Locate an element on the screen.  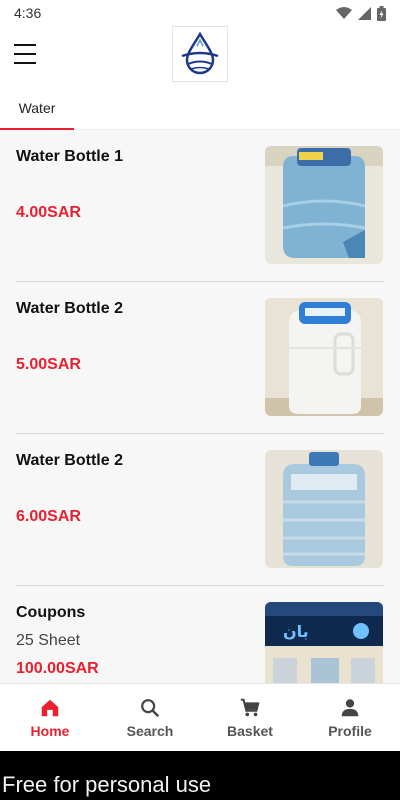
product-image: بان is located at coordinates (324, 642).